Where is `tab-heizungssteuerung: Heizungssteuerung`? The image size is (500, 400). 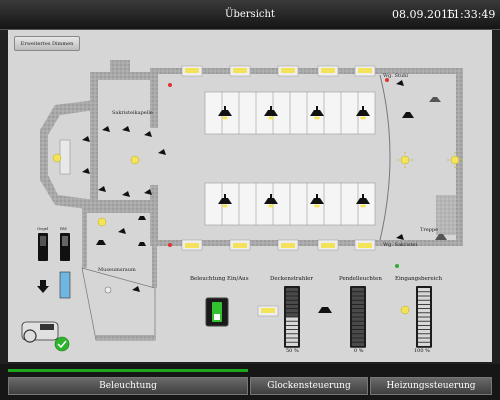 tab-heizungssteuerung: Heizungssteuerung is located at coordinates (431, 386).